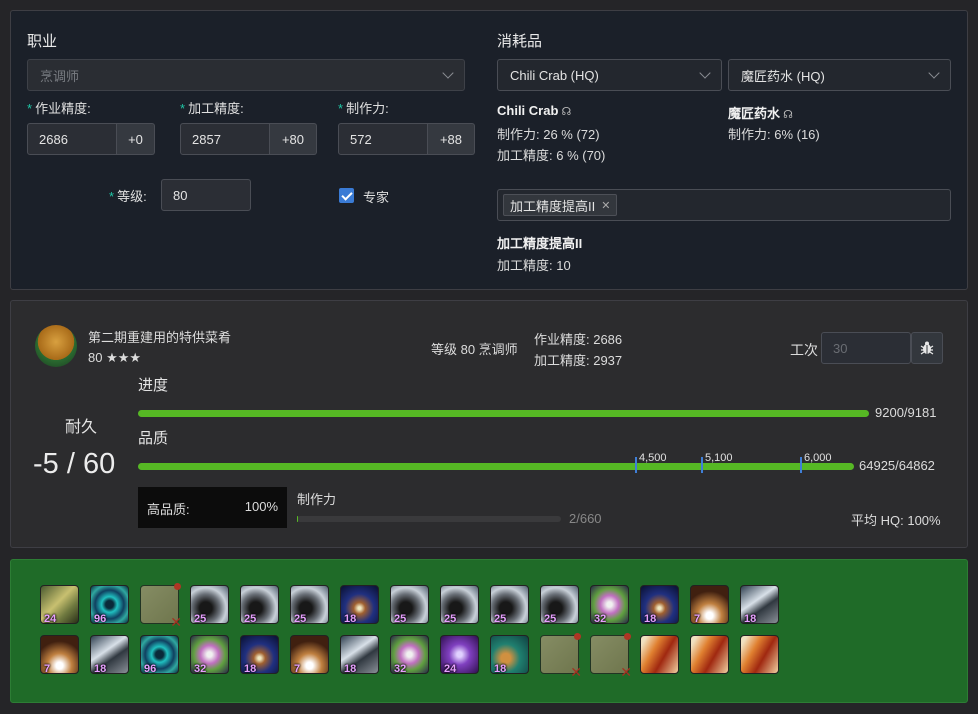 This screenshot has width=978, height=714. What do you see at coordinates (509, 655) in the screenshot?
I see `veneration-icon: 18` at bounding box center [509, 655].